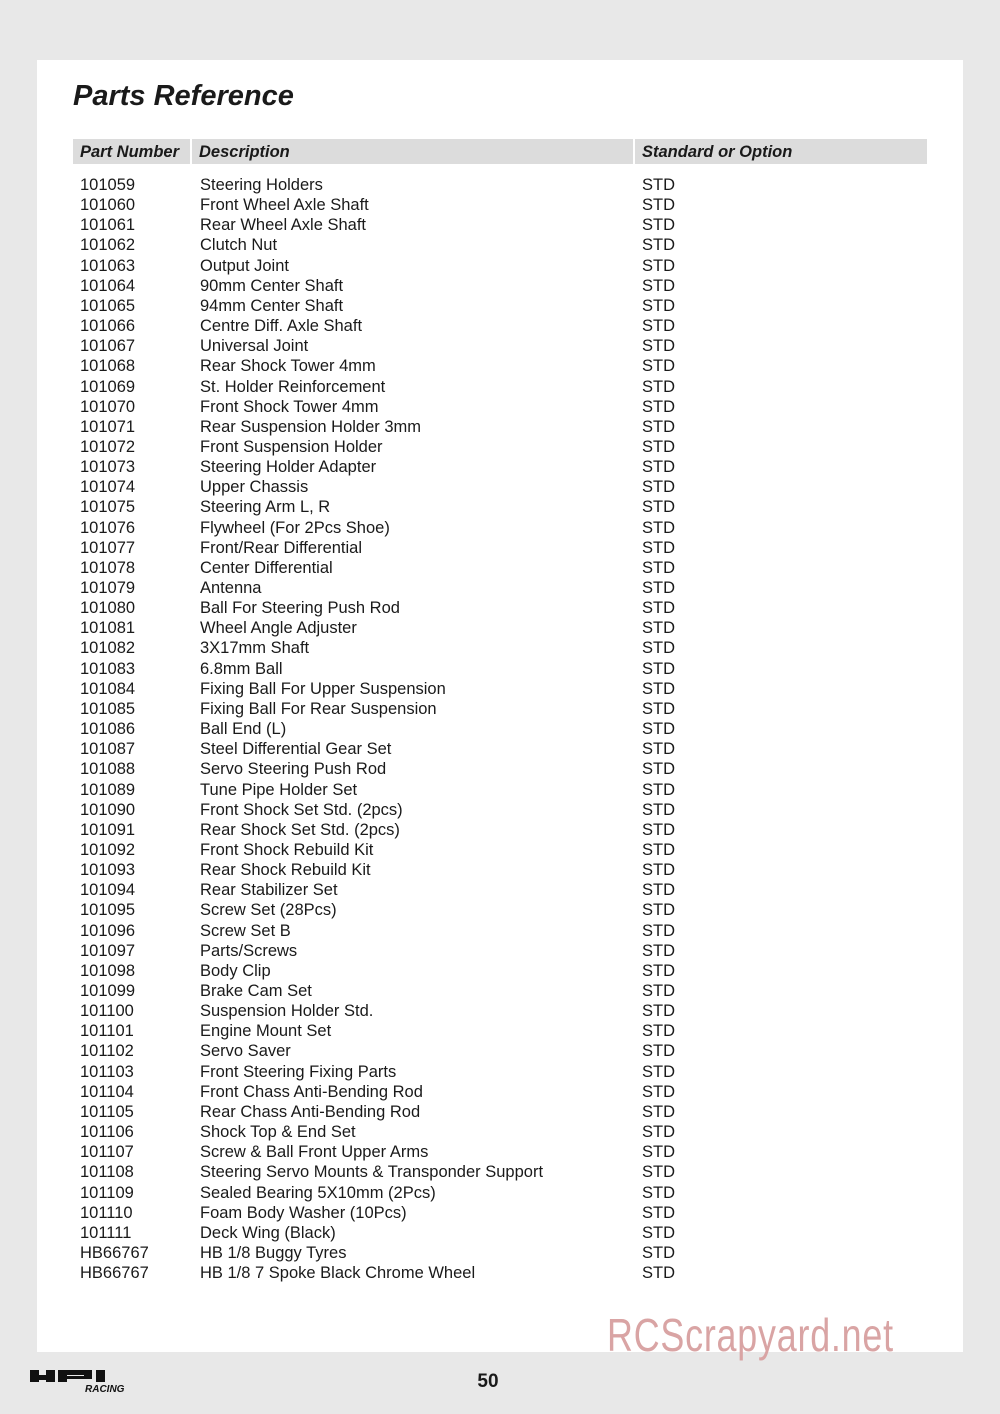 This screenshot has width=1000, height=1414. I want to click on table-row: 101065 94mm Center Shaft STD, so click(500, 306).